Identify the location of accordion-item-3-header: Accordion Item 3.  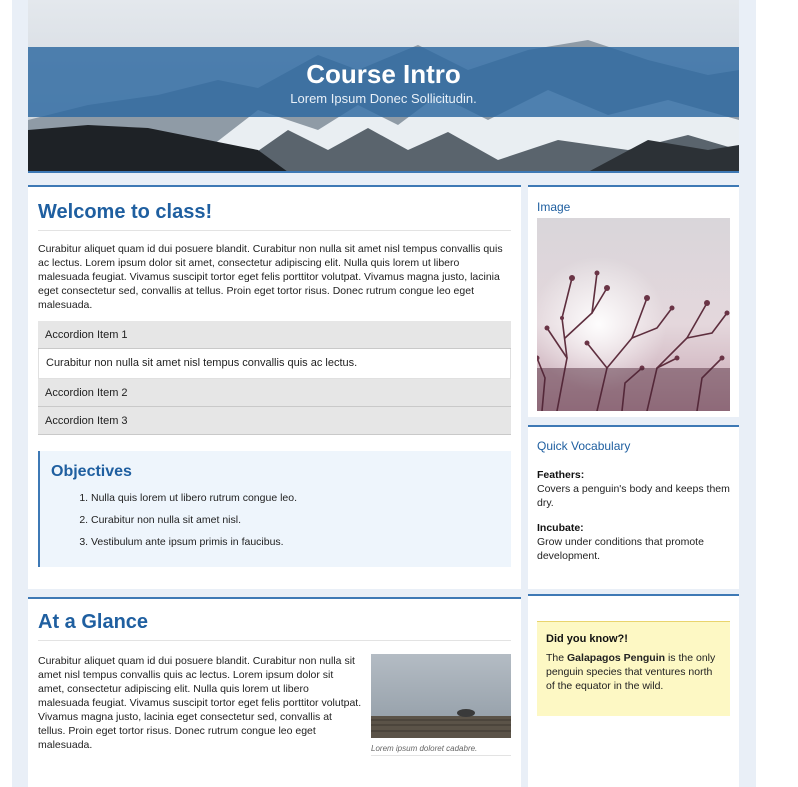
(274, 421).